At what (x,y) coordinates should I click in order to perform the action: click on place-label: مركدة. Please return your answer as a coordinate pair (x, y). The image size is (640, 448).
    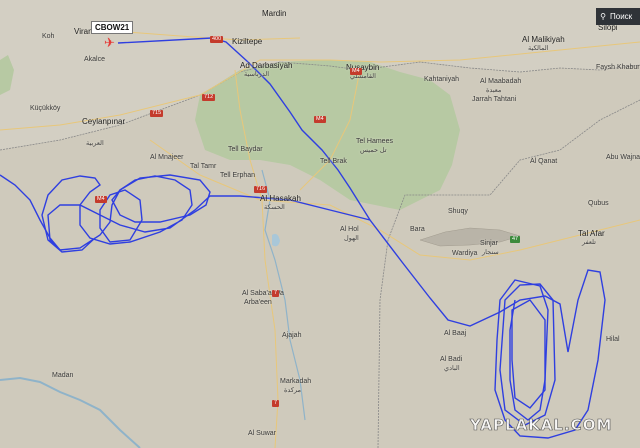
    Looking at the image, I should click on (292, 390).